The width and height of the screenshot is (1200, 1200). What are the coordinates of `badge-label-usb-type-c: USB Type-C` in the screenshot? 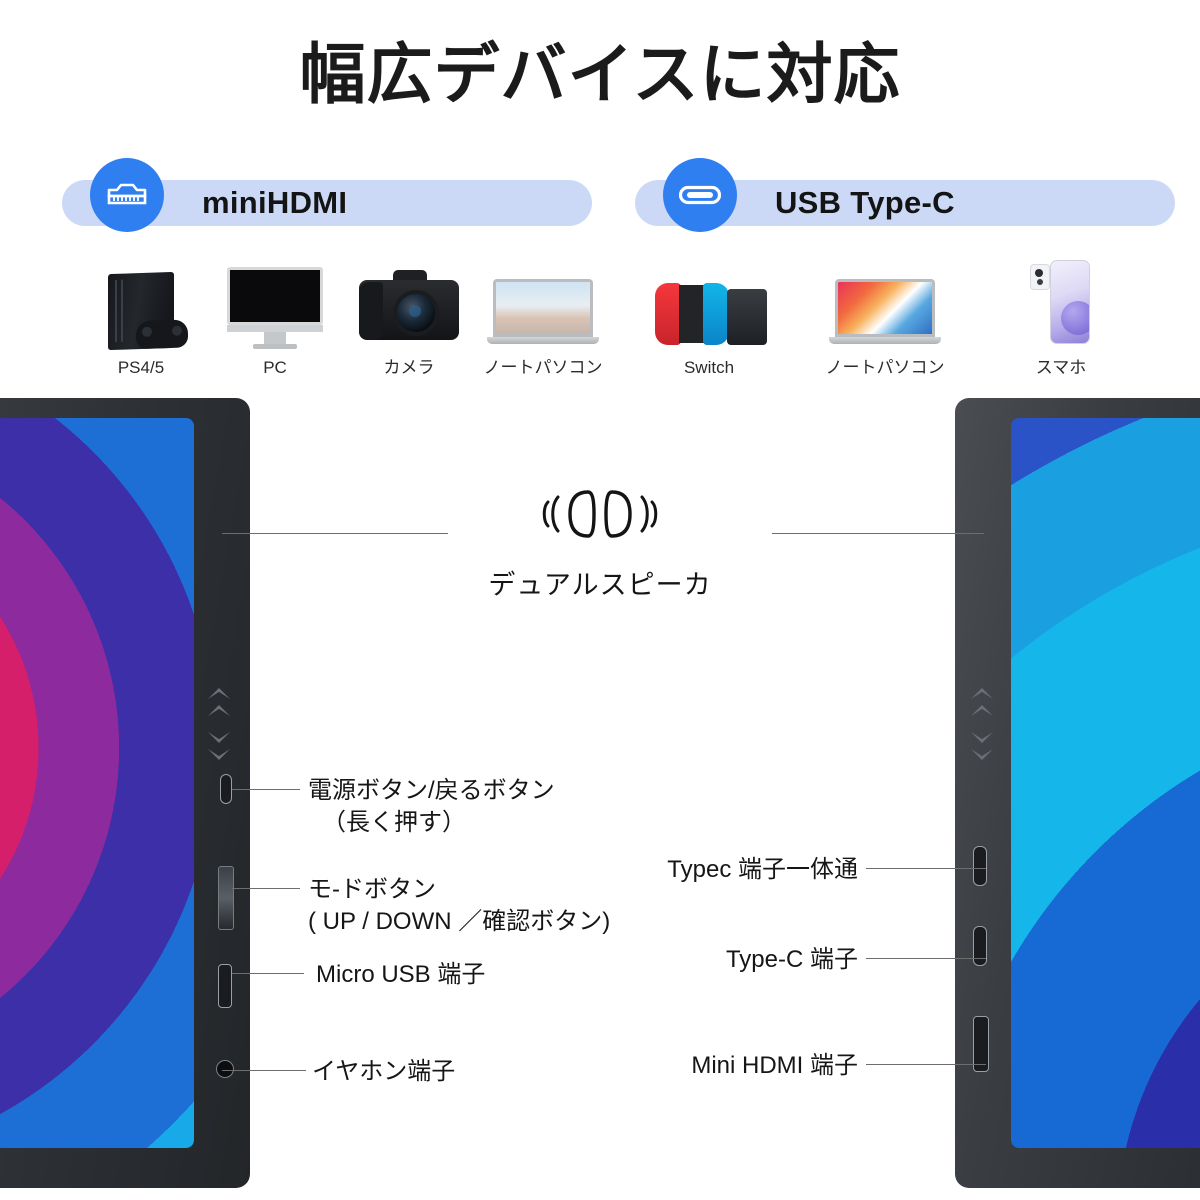 It's located at (865, 202).